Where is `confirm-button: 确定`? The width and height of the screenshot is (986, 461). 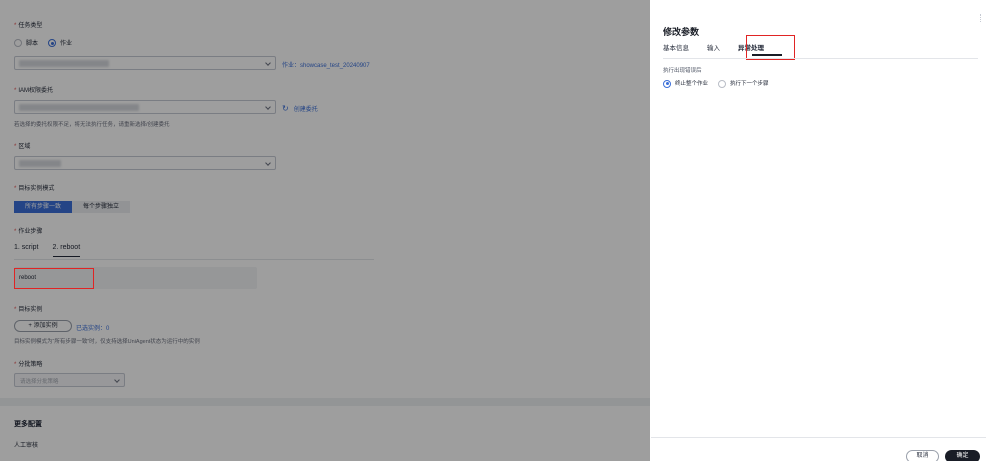
confirm-button: 确定 is located at coordinates (962, 455).